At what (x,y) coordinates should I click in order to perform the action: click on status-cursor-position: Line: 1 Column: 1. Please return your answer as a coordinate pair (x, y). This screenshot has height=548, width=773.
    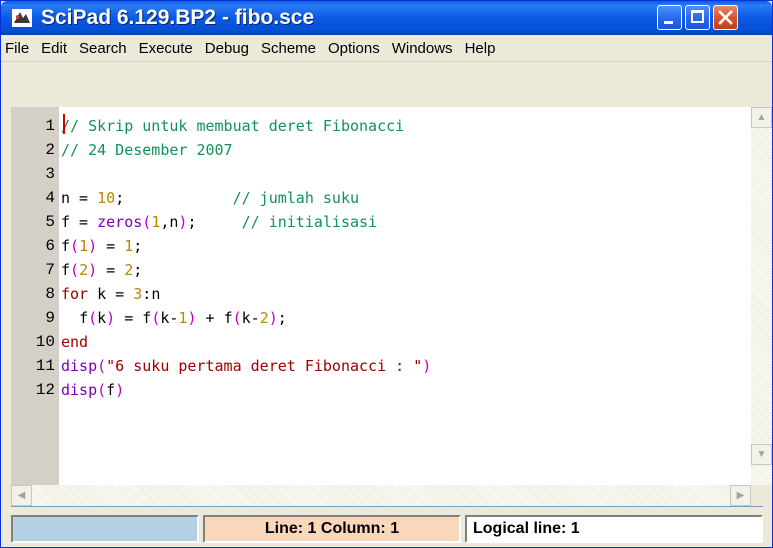
    Looking at the image, I should click on (332, 529).